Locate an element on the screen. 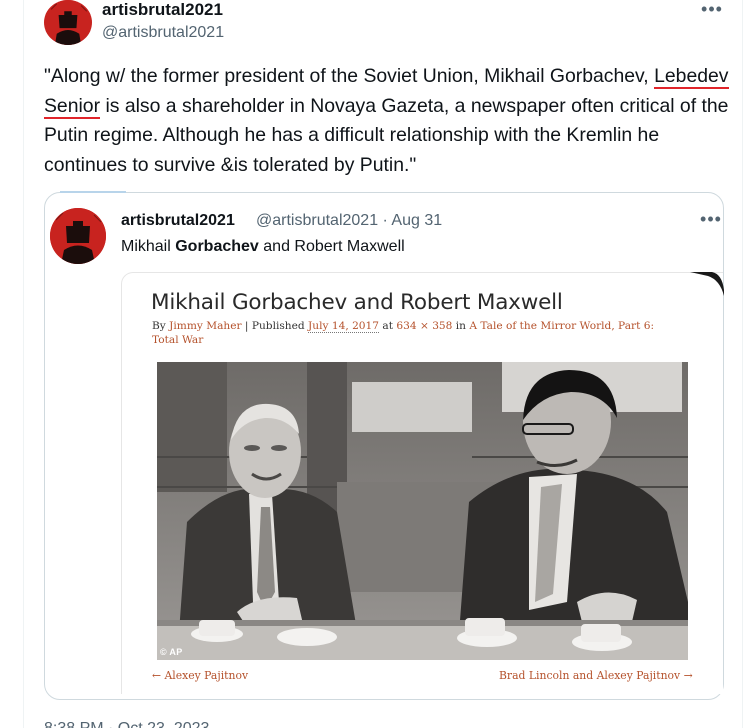 This screenshot has height=728, width=747. article-title: Mikhail Gorbachev and Robert Maxwell is located at coordinates (357, 302).